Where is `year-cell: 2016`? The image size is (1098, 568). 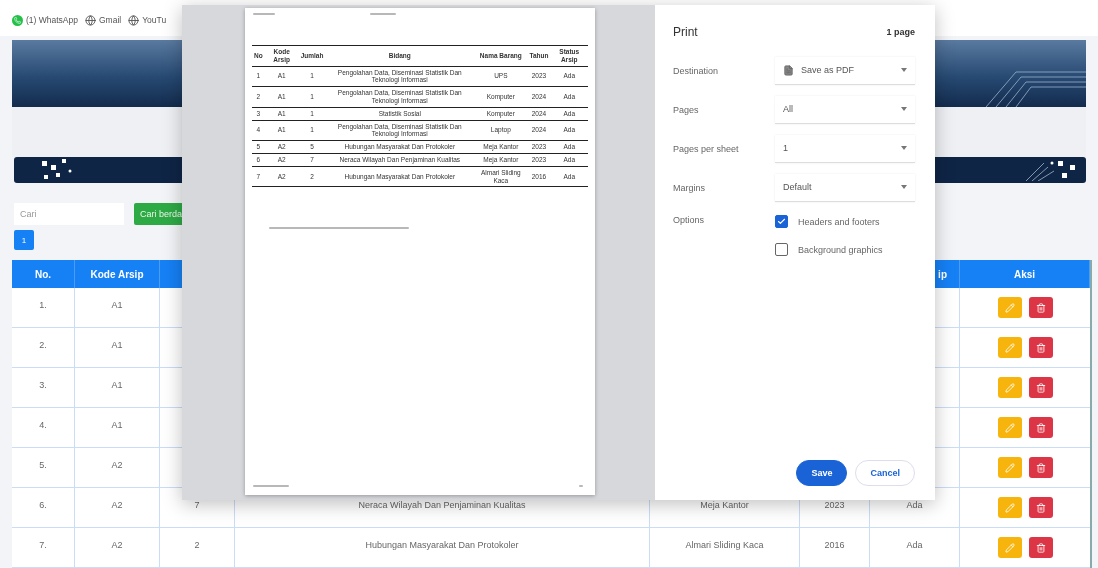
year-cell: 2016 is located at coordinates (835, 547).